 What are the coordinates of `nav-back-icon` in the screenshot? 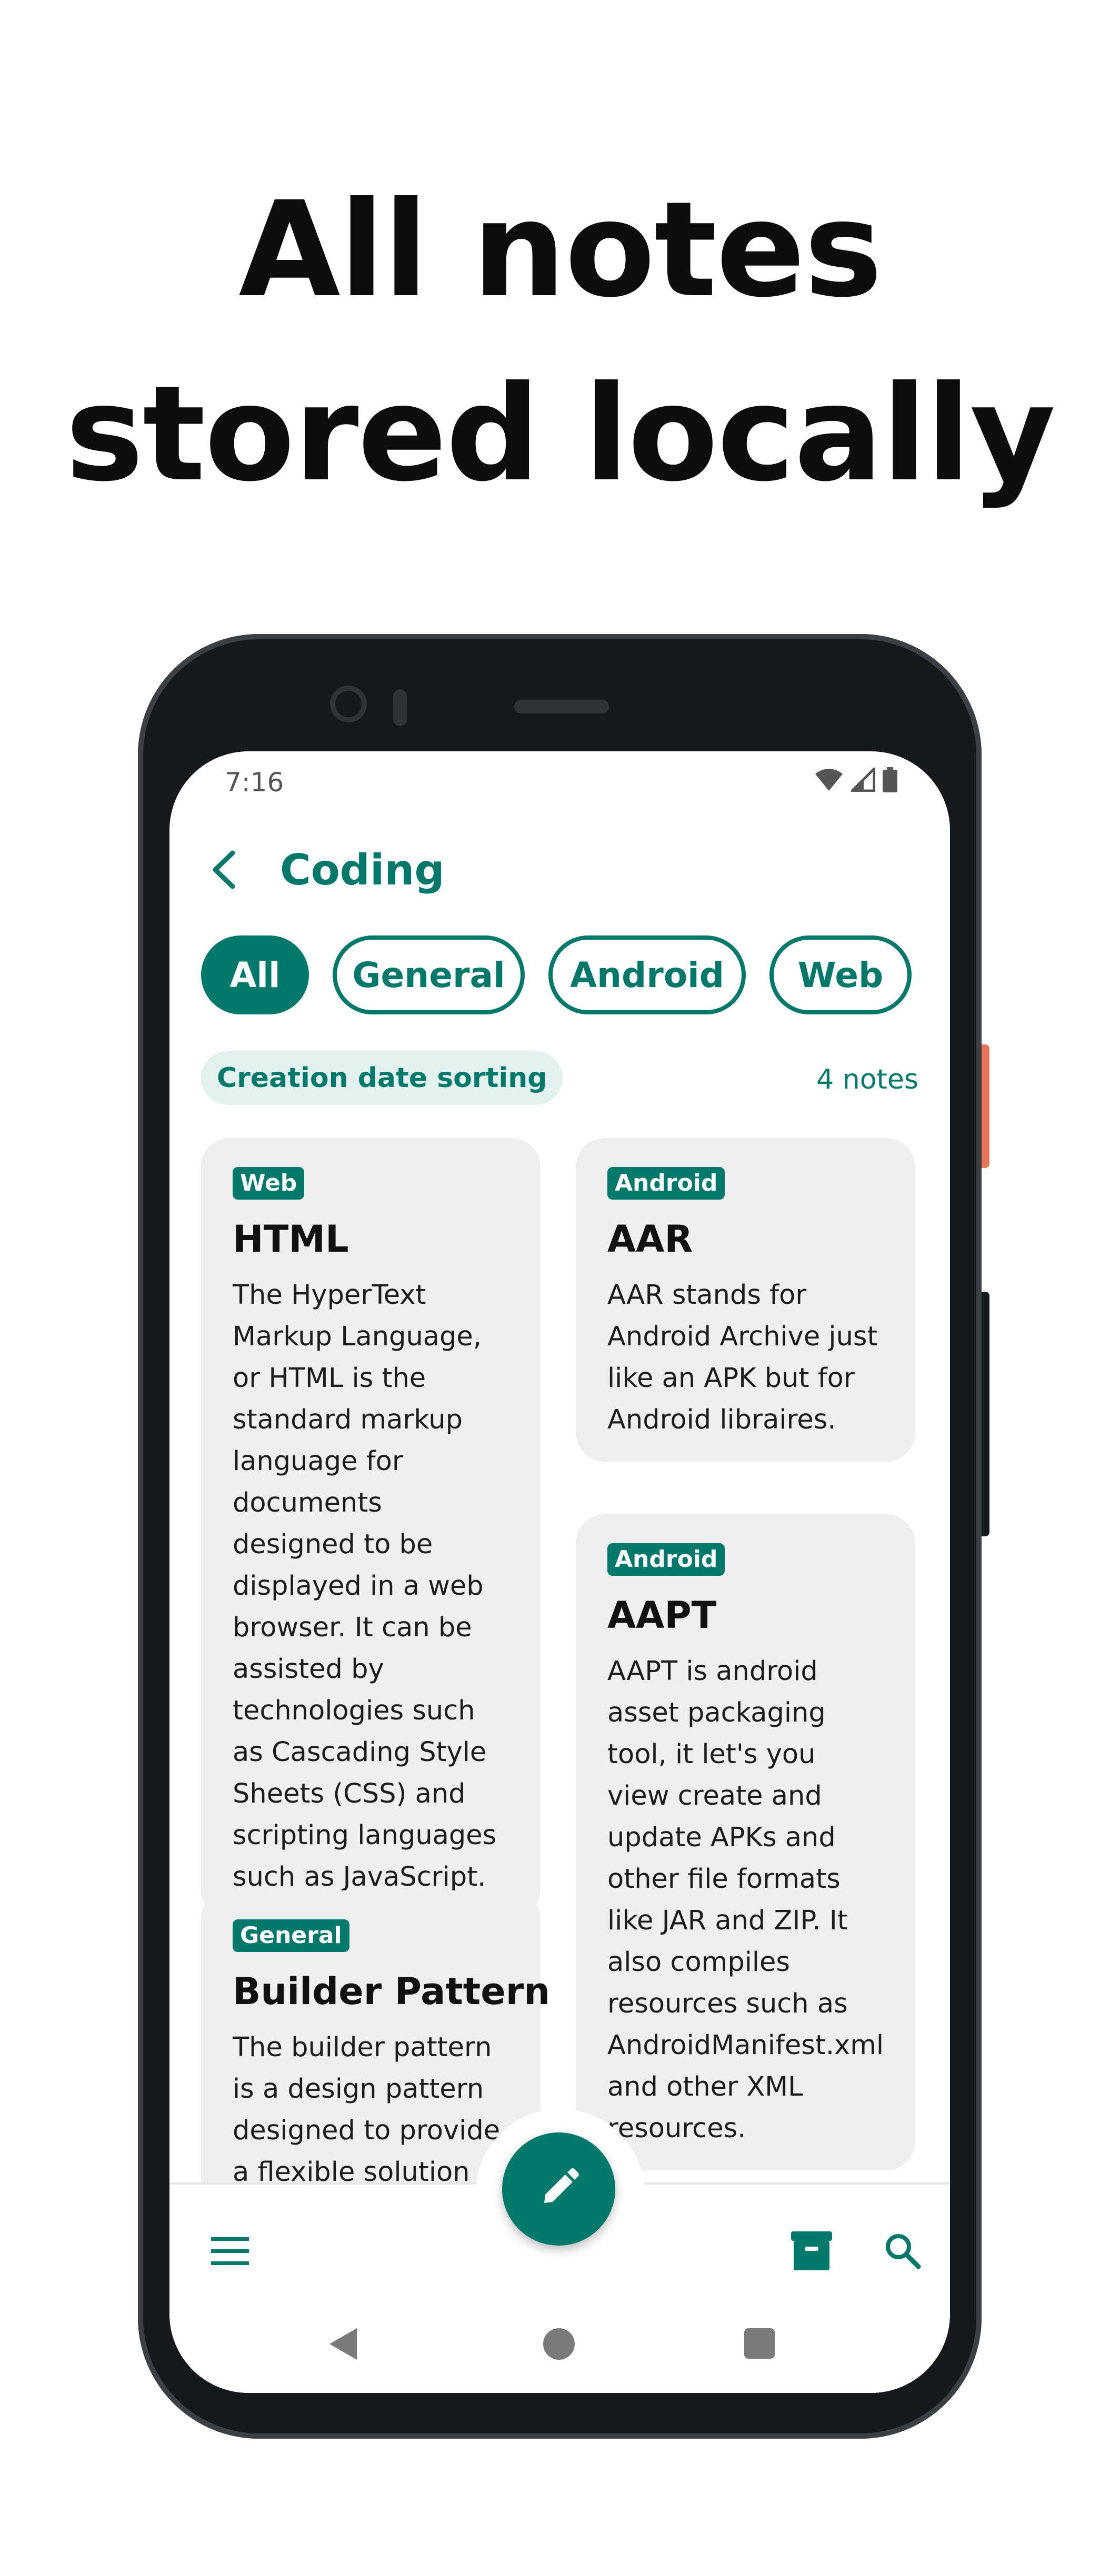 It's located at (343, 2345).